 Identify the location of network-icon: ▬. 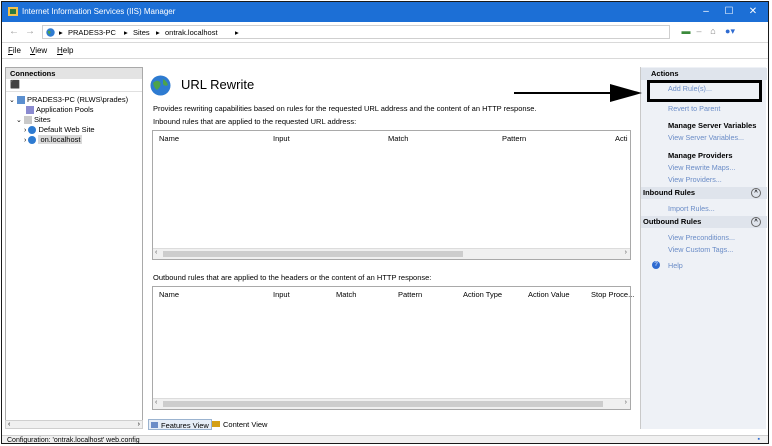
(686, 31).